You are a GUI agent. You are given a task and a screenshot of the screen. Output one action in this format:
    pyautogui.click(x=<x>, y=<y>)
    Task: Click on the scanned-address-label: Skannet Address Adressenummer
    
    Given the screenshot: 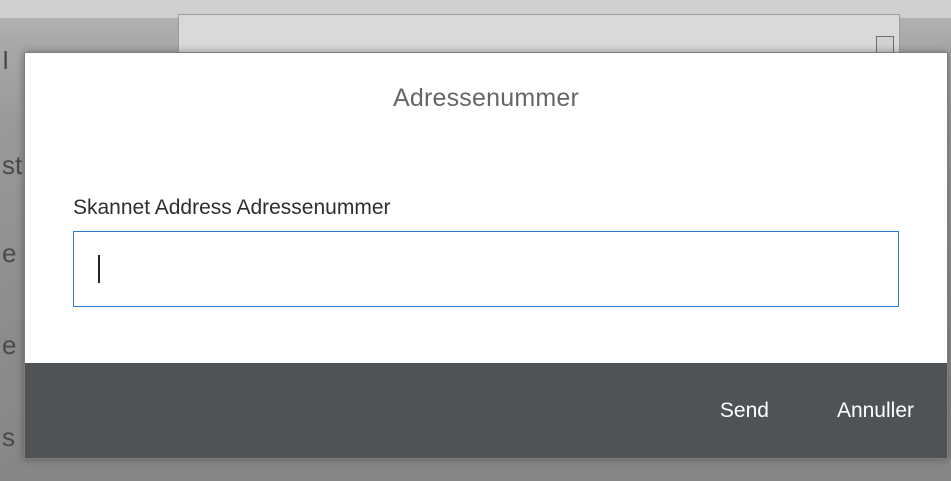 What is the action you would take?
    pyautogui.click(x=232, y=207)
    